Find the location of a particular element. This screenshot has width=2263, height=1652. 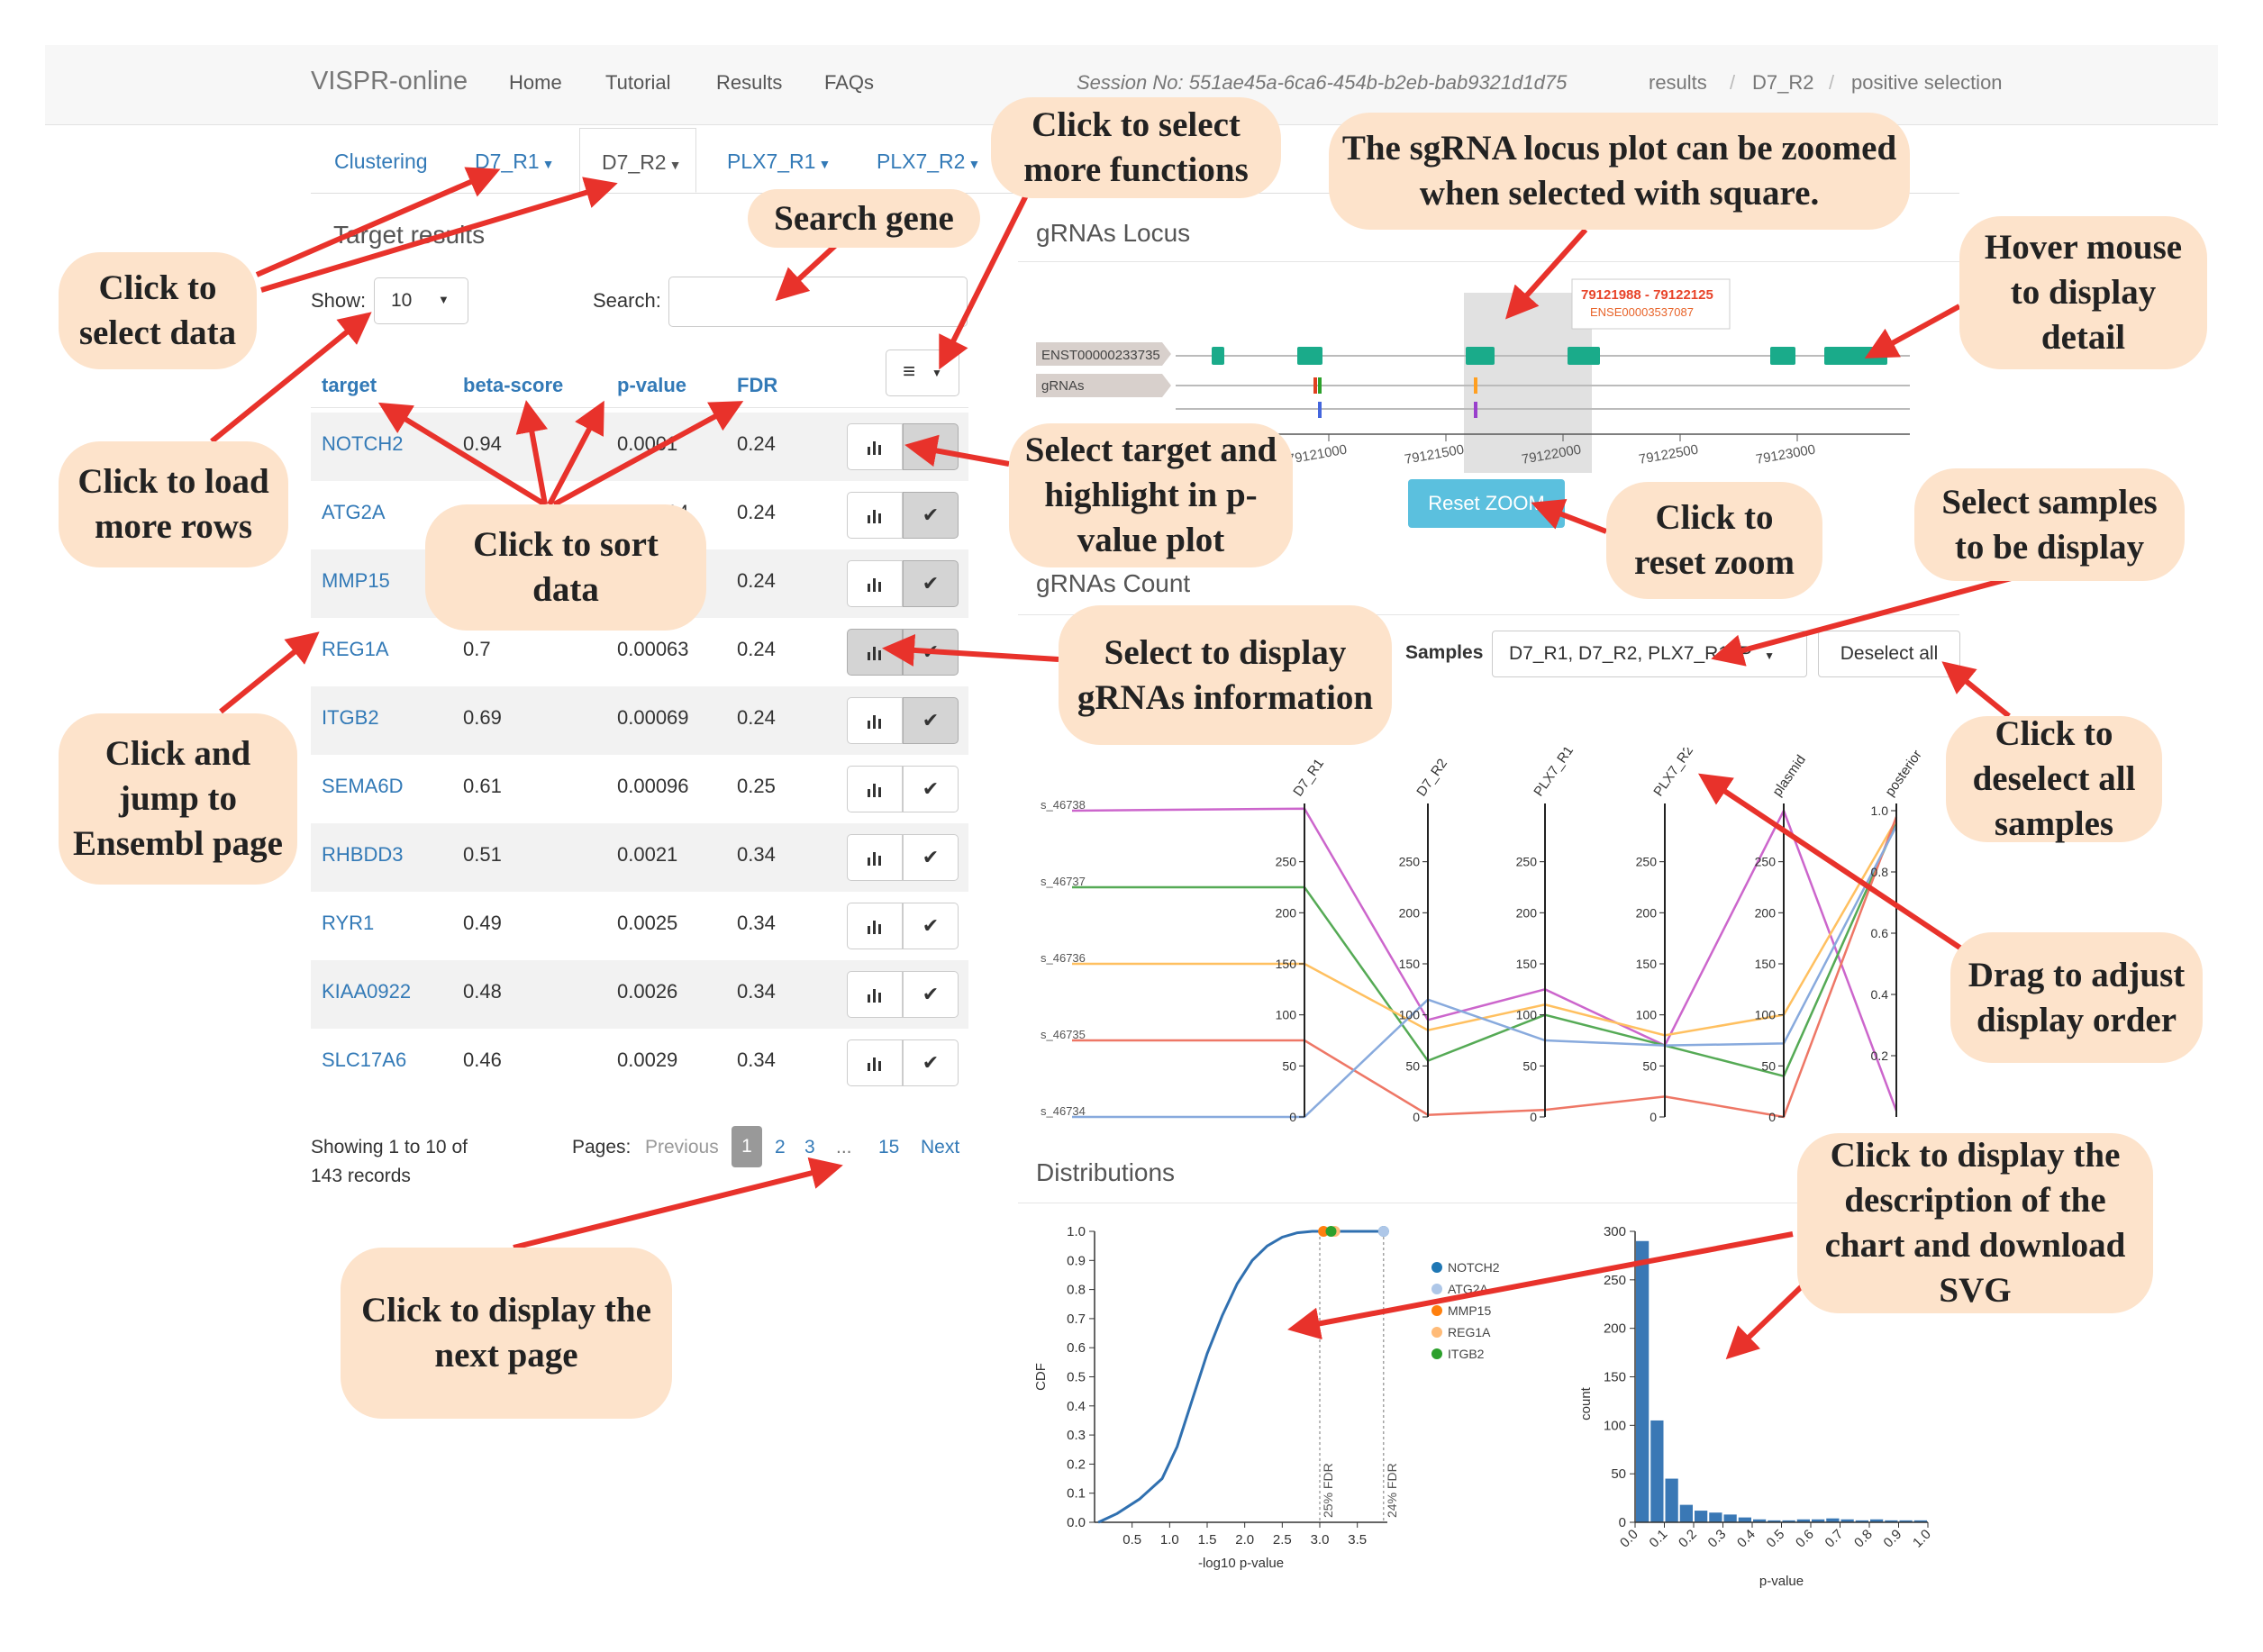

column-menu-button: ≡ ▼ is located at coordinates (922, 372).